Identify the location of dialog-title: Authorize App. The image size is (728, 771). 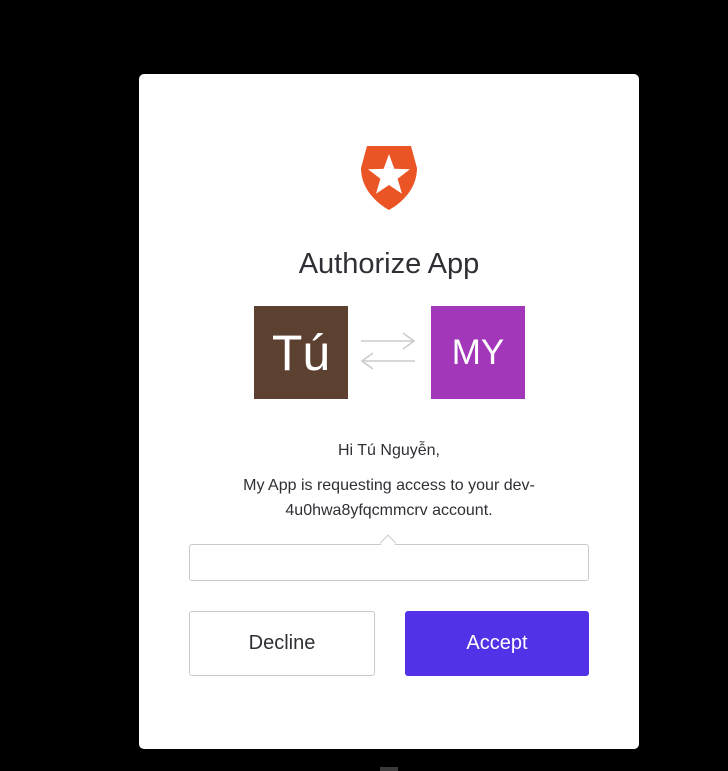
(389, 264).